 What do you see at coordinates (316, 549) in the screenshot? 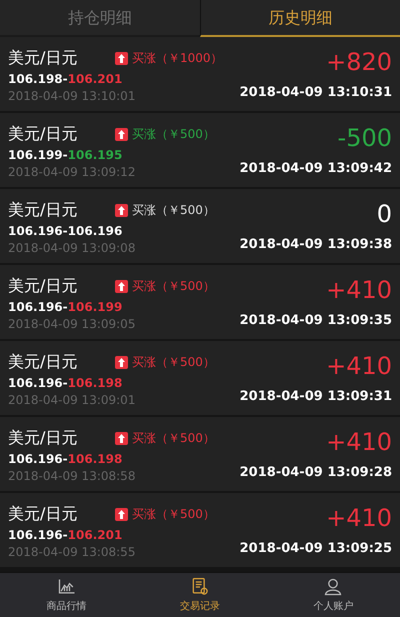
I see `close-time: 2018-04-09 13:09:25` at bounding box center [316, 549].